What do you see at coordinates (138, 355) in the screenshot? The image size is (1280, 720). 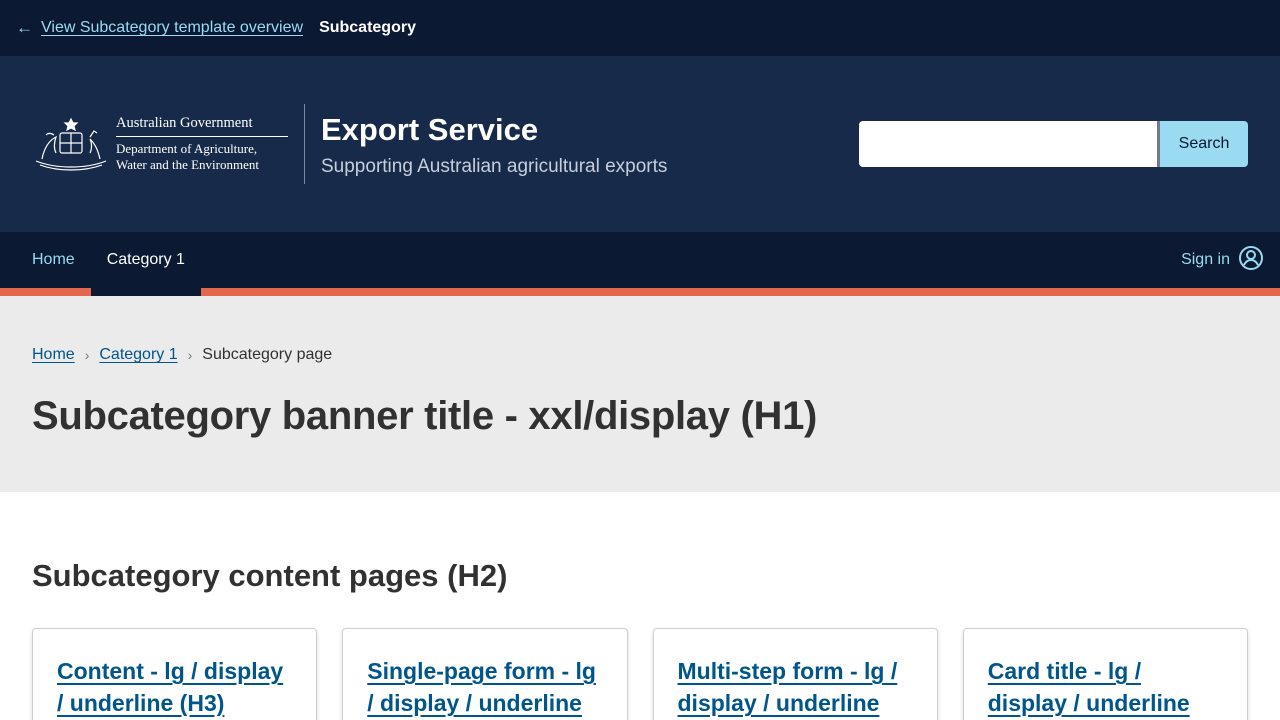 I see `breadcrumb-category-1: Category 1` at bounding box center [138, 355].